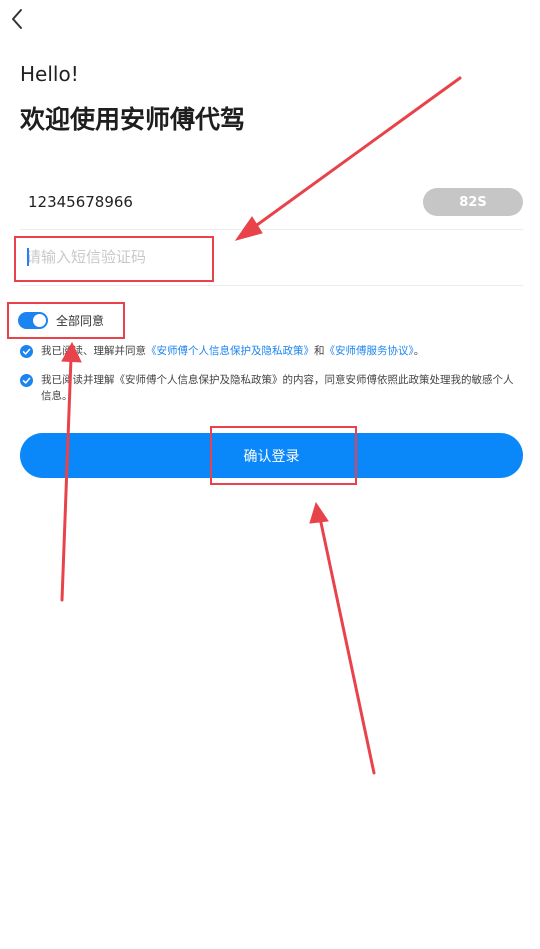 The image size is (540, 949). I want to click on agreement-suffix: 。, so click(419, 351).